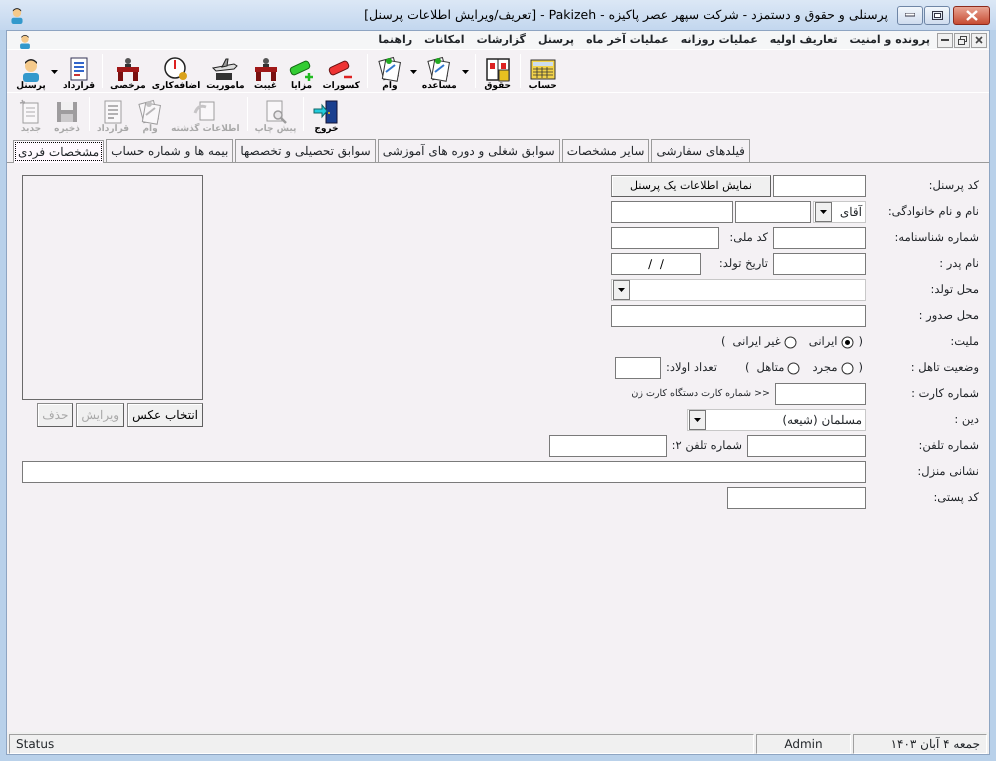 This screenshot has height=761, width=996. I want to click on toolbar-button: حقوق, so click(498, 71).